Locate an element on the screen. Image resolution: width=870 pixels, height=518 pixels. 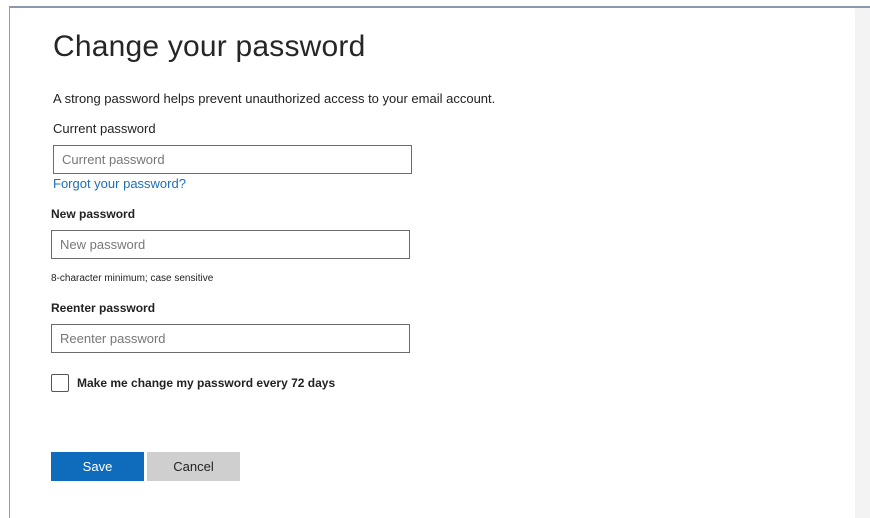
window-top-border is located at coordinates (439, 7).